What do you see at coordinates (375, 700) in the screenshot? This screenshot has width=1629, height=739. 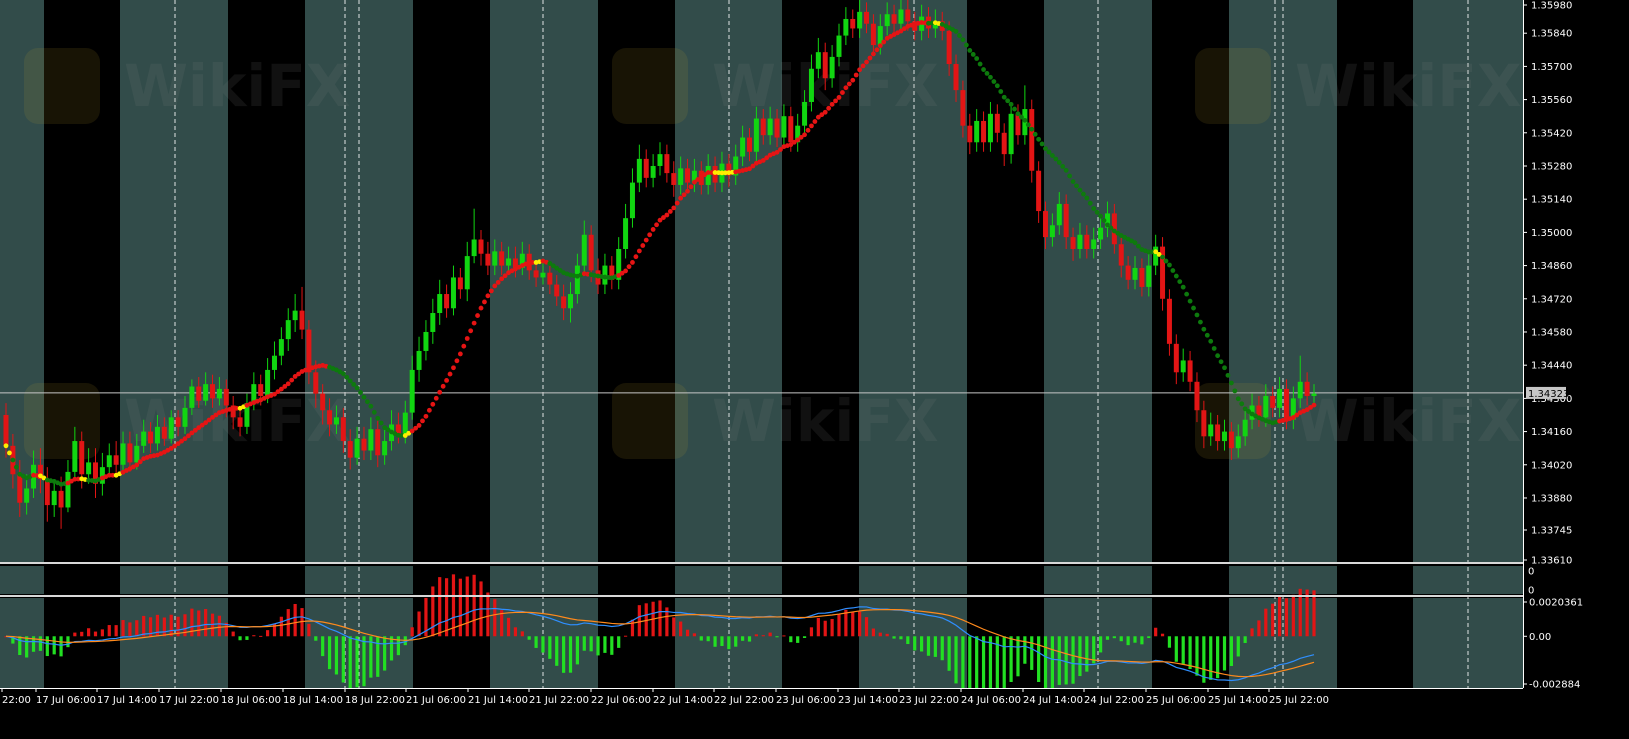 I see `time-tick-label: 18 Jul 22:00` at bounding box center [375, 700].